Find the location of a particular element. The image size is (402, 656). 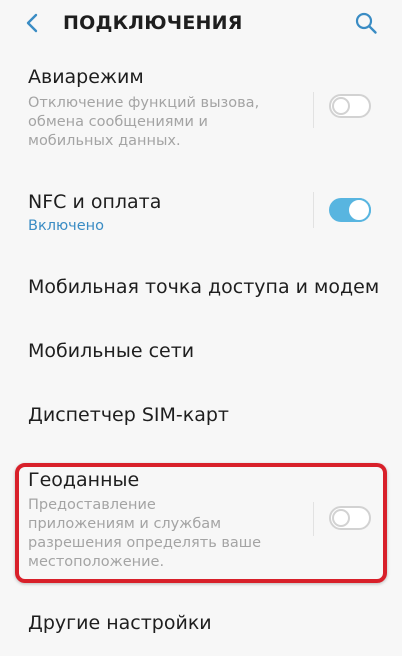

chevron-left-icon is located at coordinates (33, 23).